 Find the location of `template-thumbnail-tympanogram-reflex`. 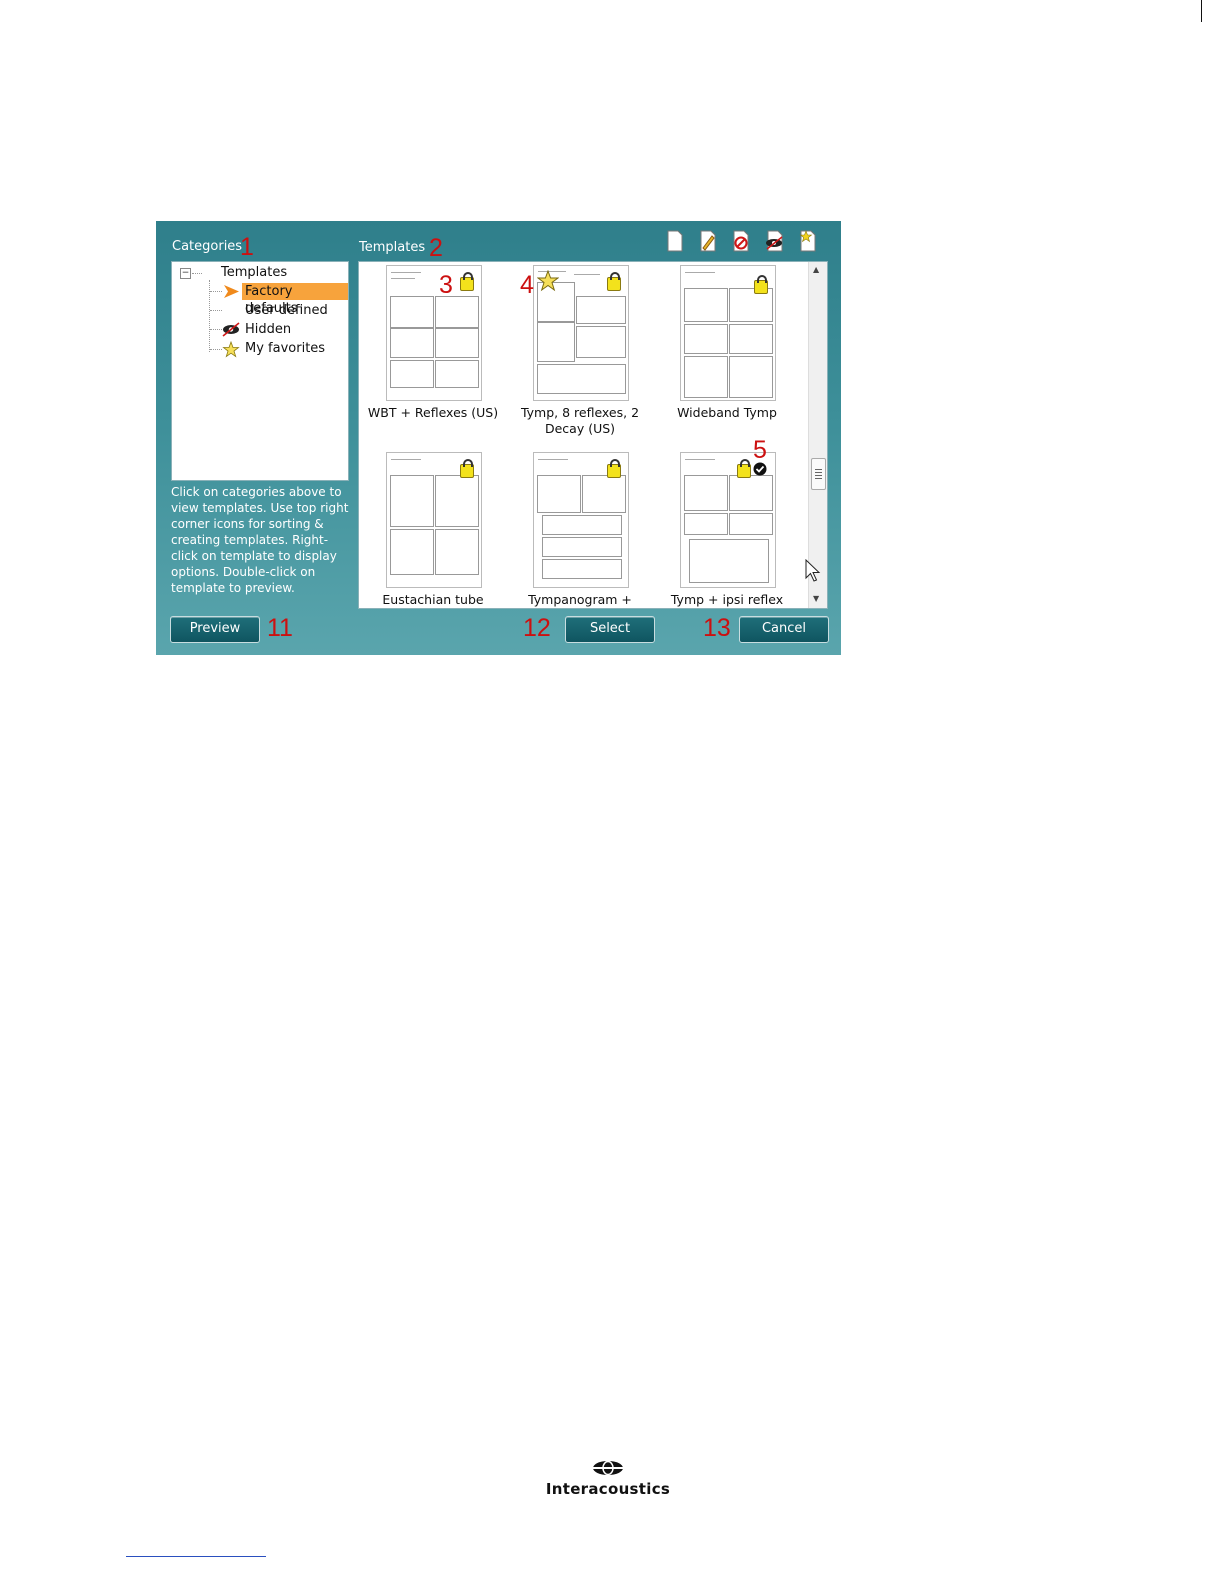

template-thumbnail-tympanogram-reflex is located at coordinates (581, 520).